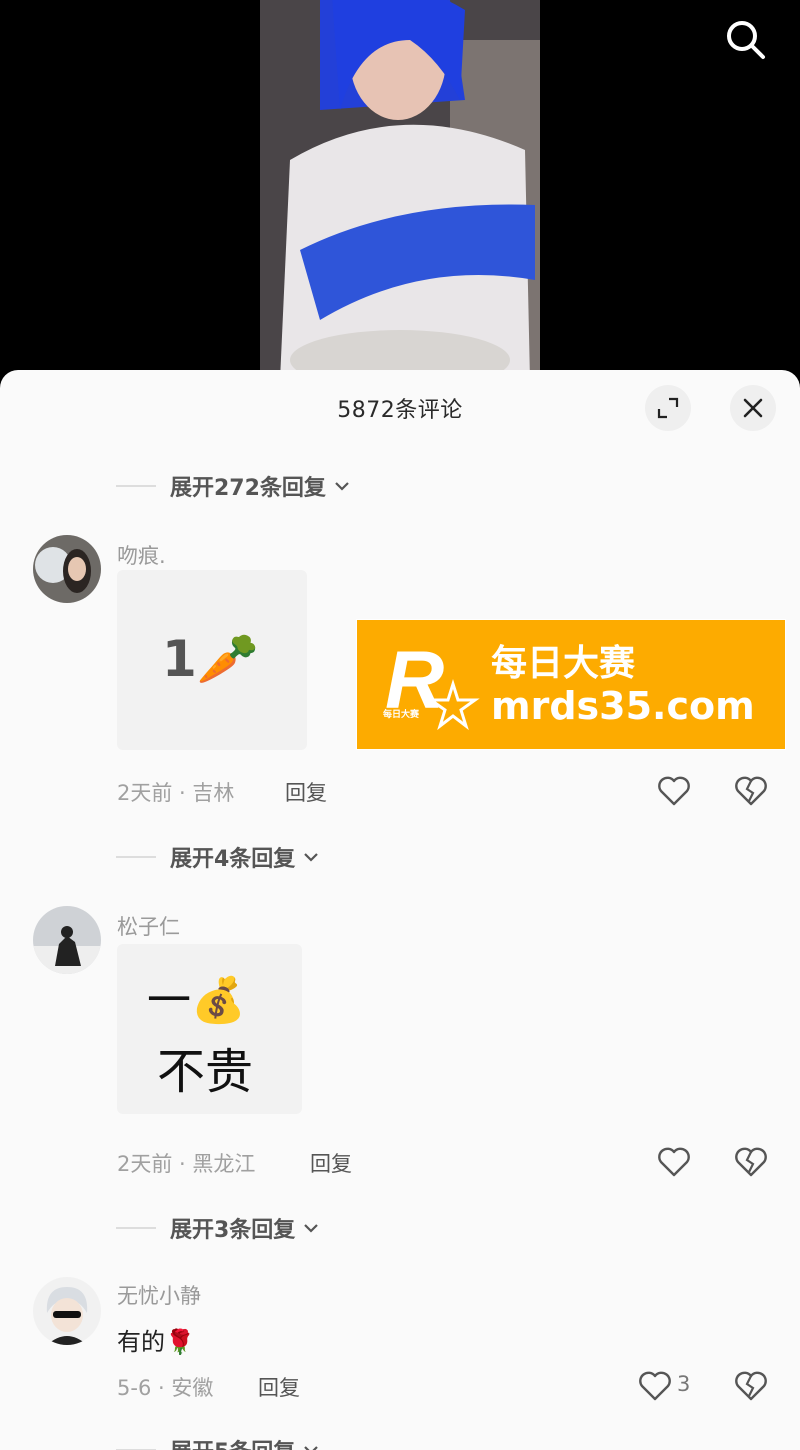 This screenshot has width=800, height=1450. I want to click on comment-username: 无忧小静, so click(159, 1295).